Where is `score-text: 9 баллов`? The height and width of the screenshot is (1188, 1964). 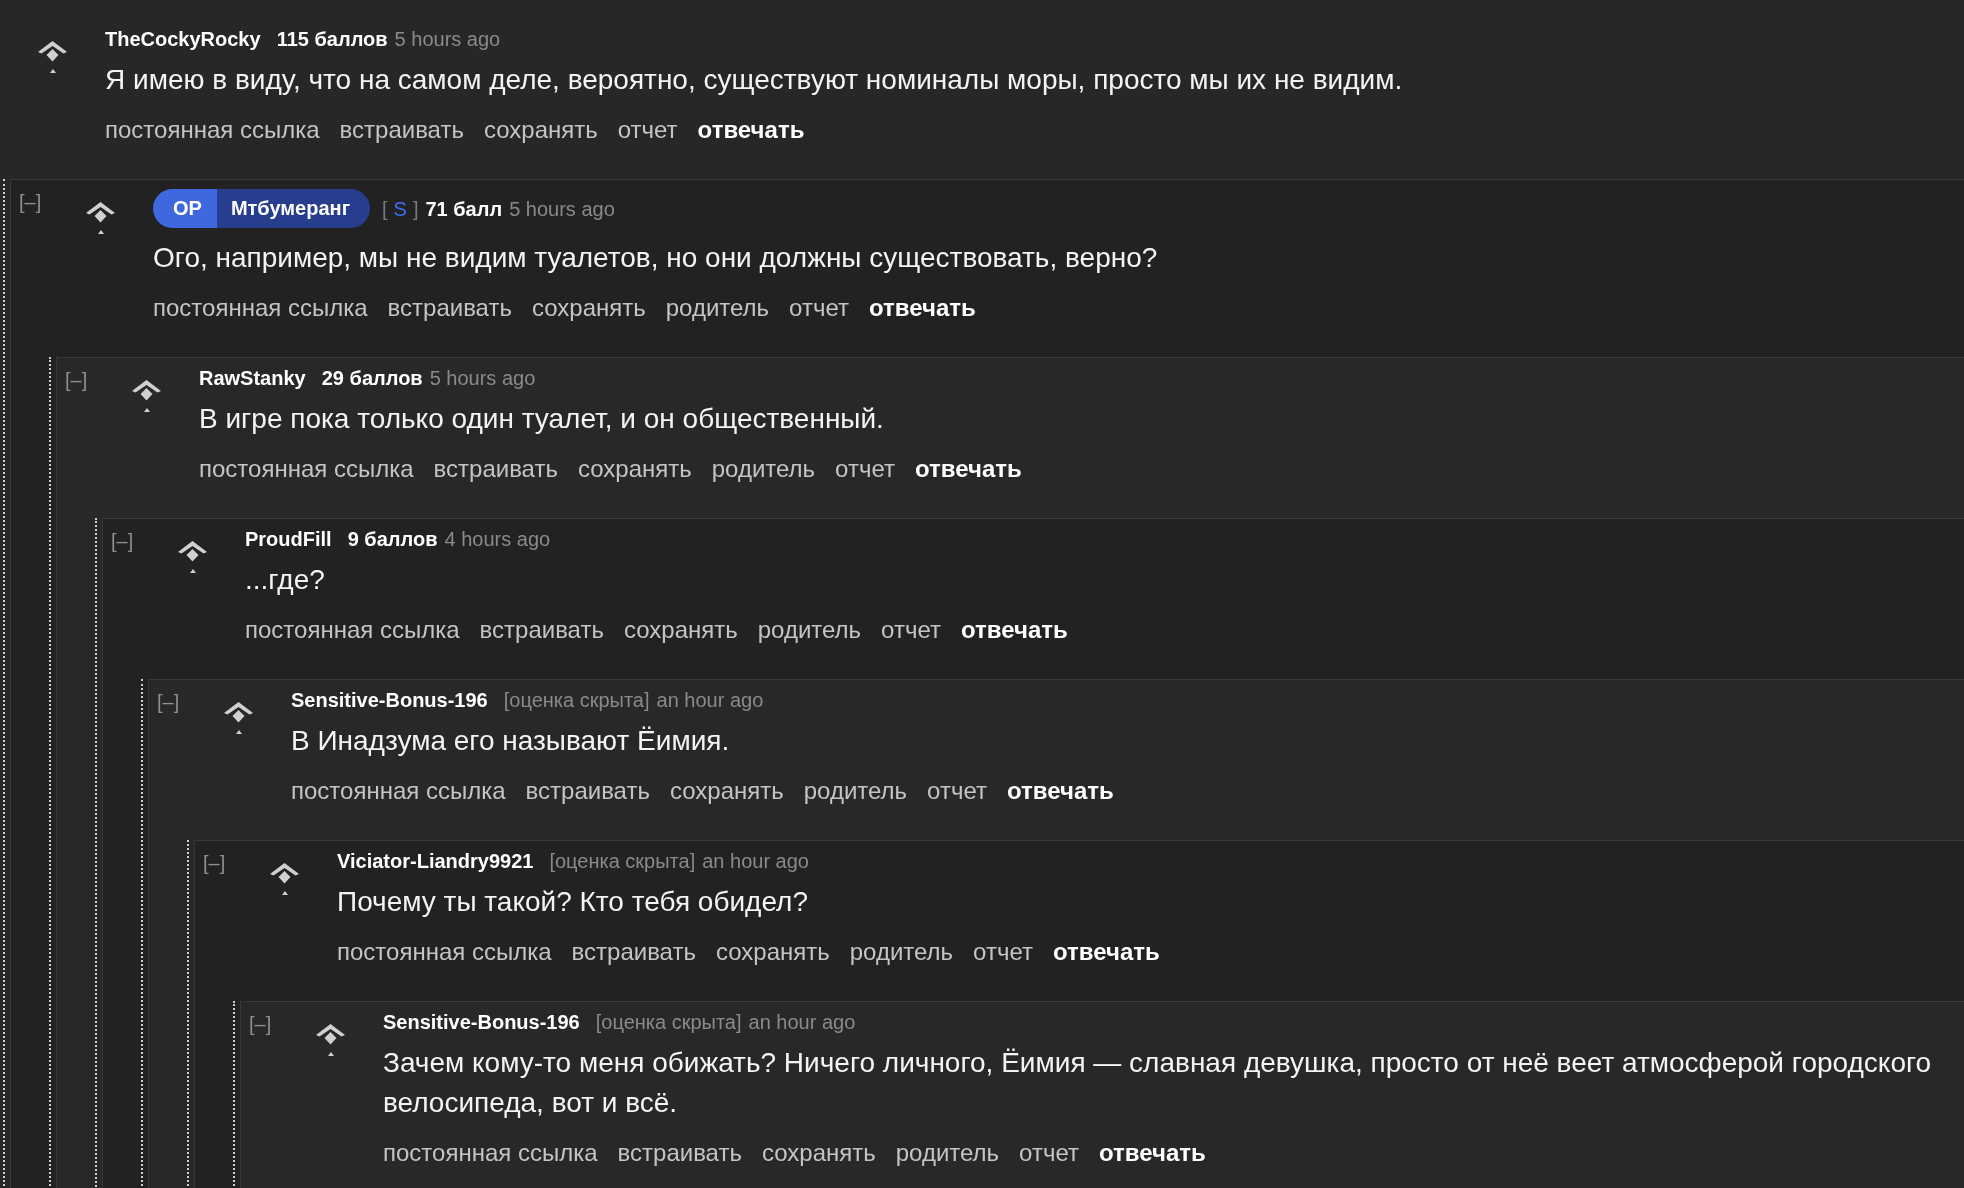 score-text: 9 баллов is located at coordinates (392, 539).